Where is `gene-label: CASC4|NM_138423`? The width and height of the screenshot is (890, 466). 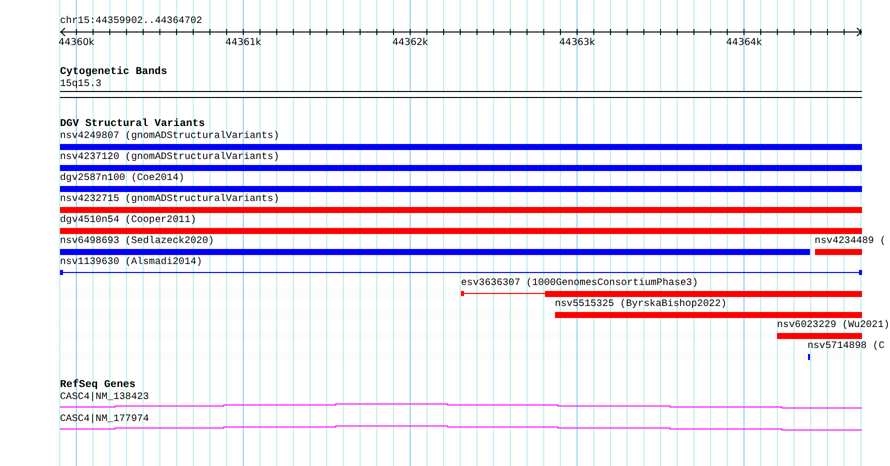 gene-label: CASC4|NM_138423 is located at coordinates (104, 397).